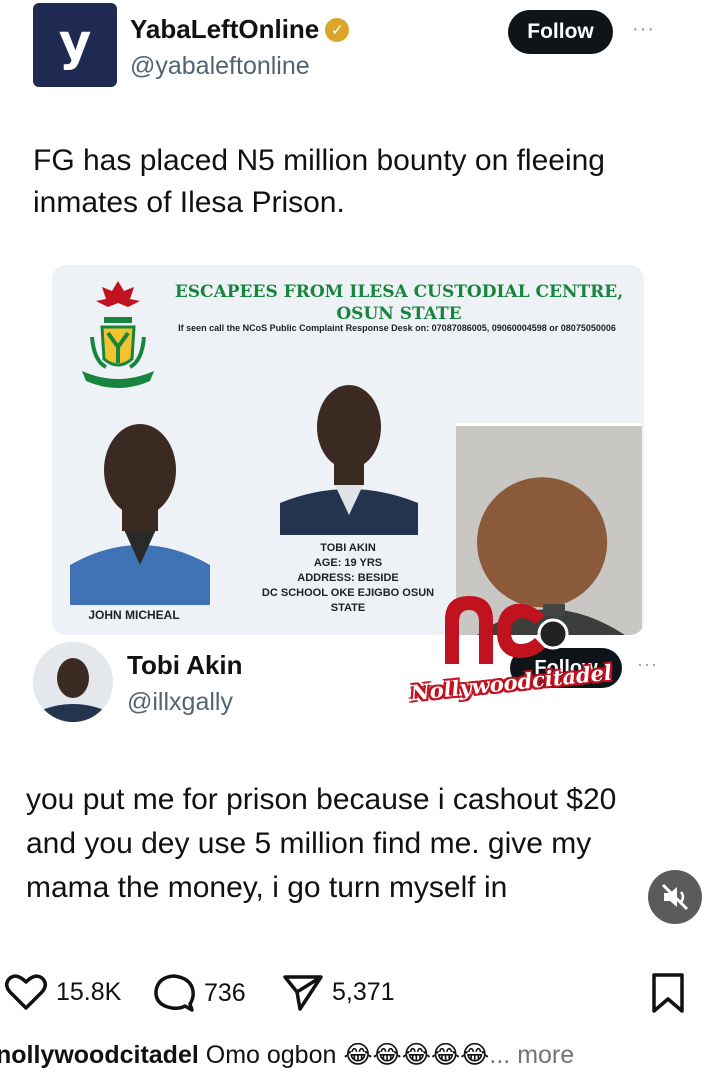  Describe the element at coordinates (348, 608) in the screenshot. I see `escapee-label-line: STATE` at that location.